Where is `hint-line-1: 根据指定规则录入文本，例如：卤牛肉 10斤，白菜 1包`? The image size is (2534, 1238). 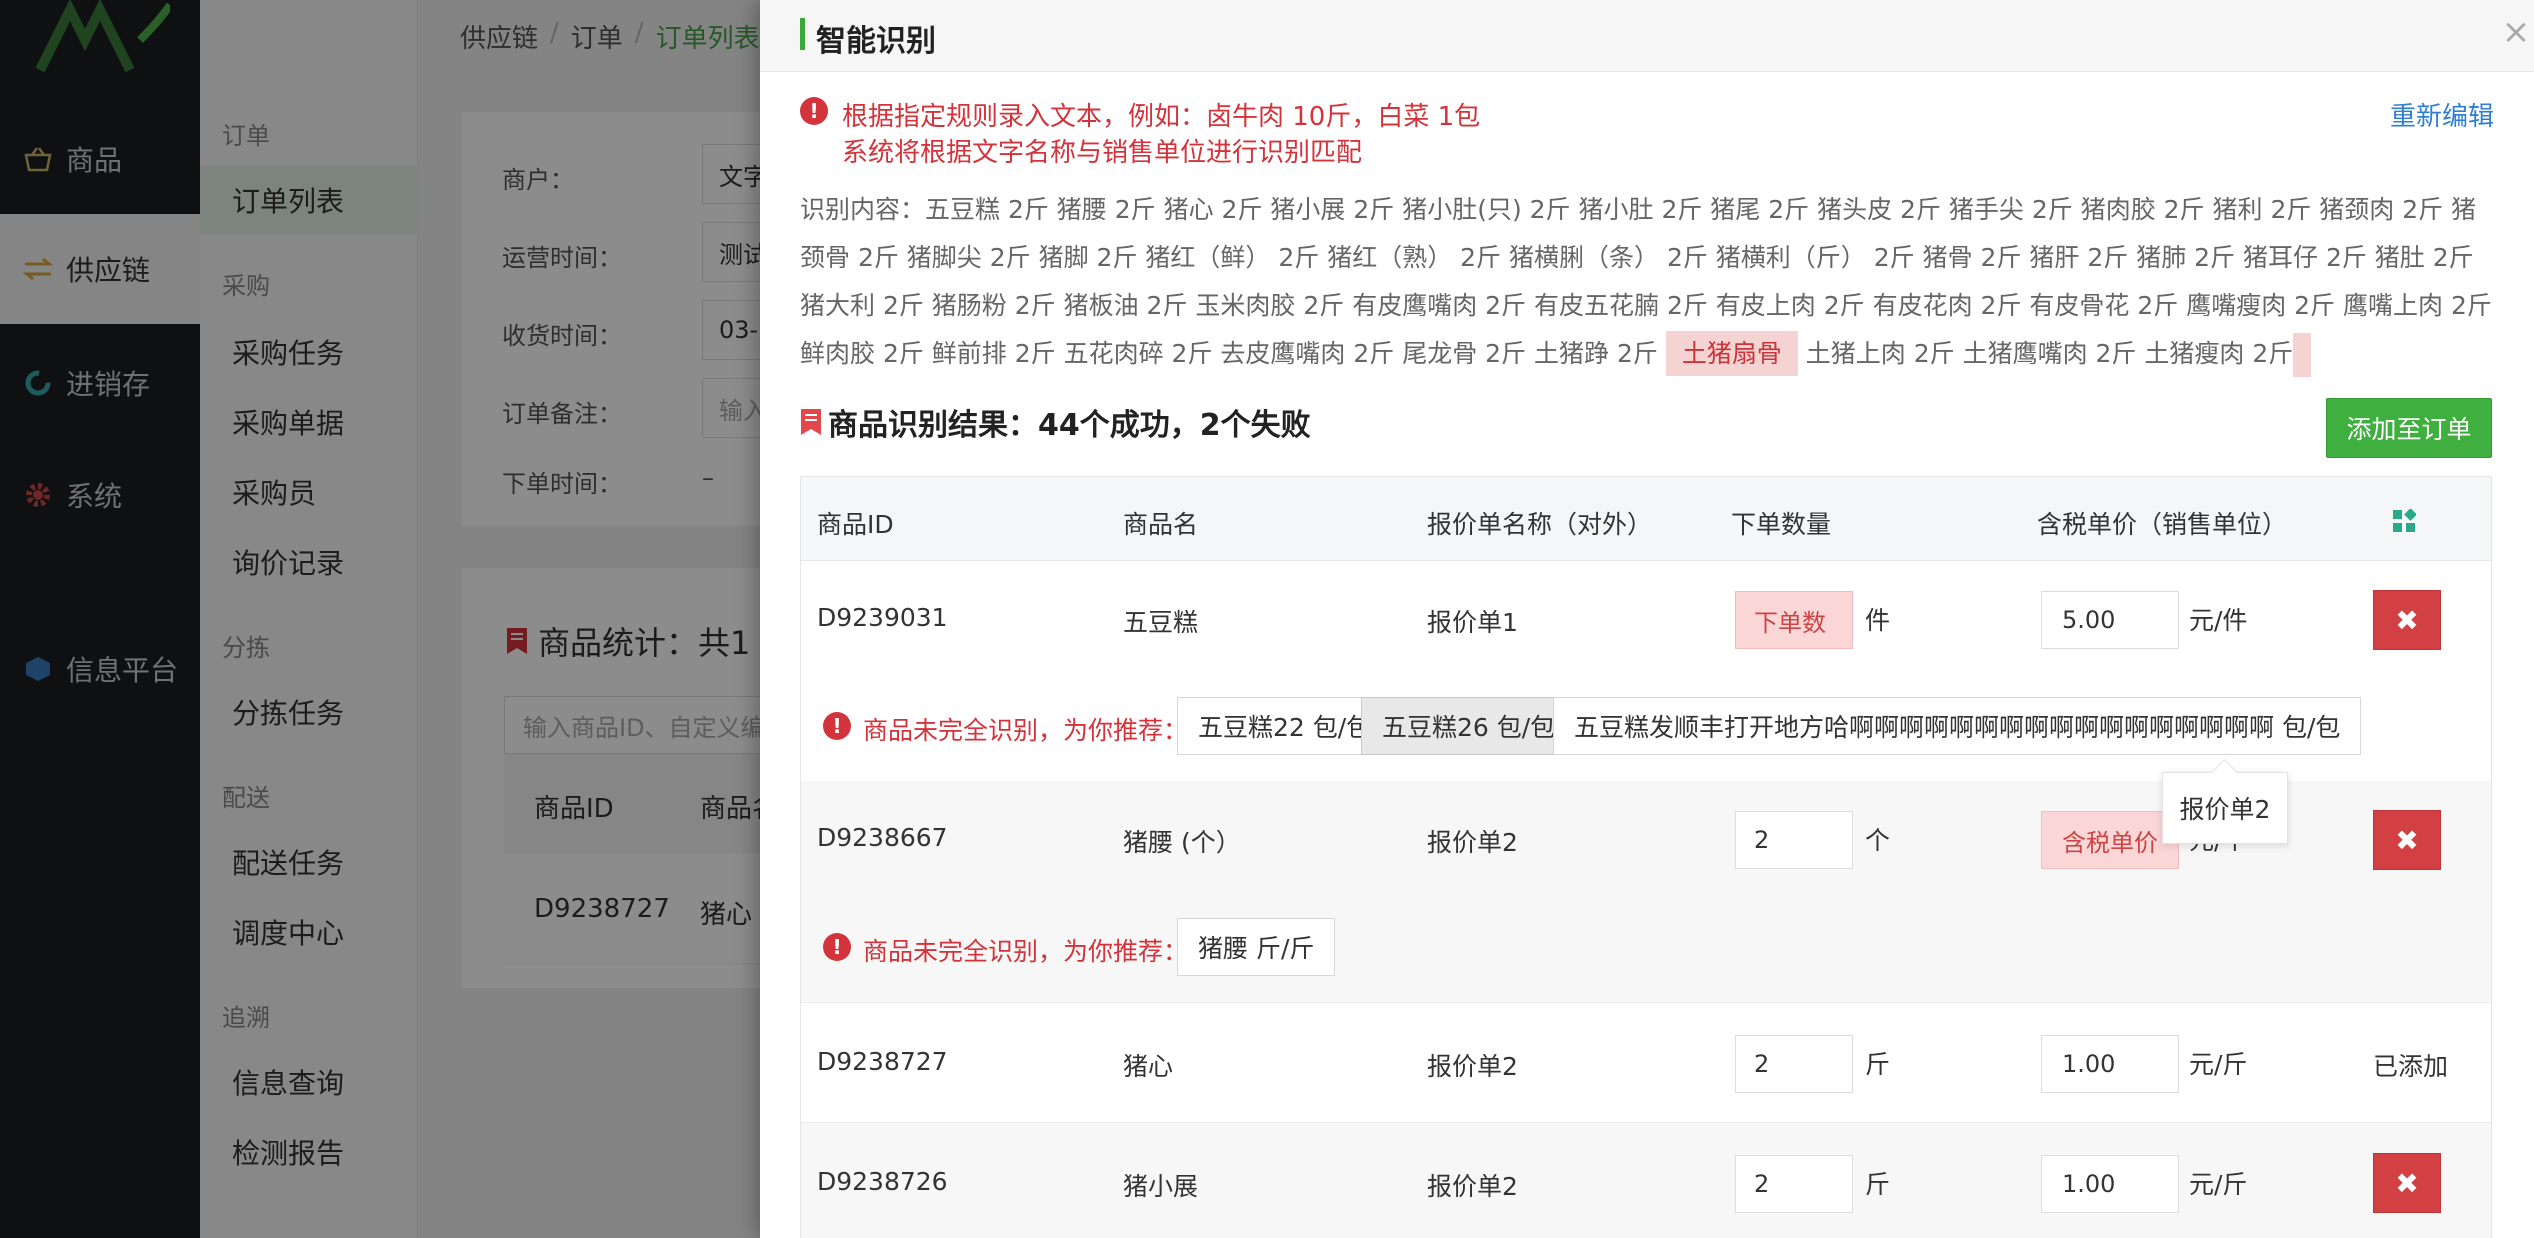 hint-line-1: 根据指定规则录入文本，例如：卤牛肉 10斤，白菜 1包 is located at coordinates (1161, 117).